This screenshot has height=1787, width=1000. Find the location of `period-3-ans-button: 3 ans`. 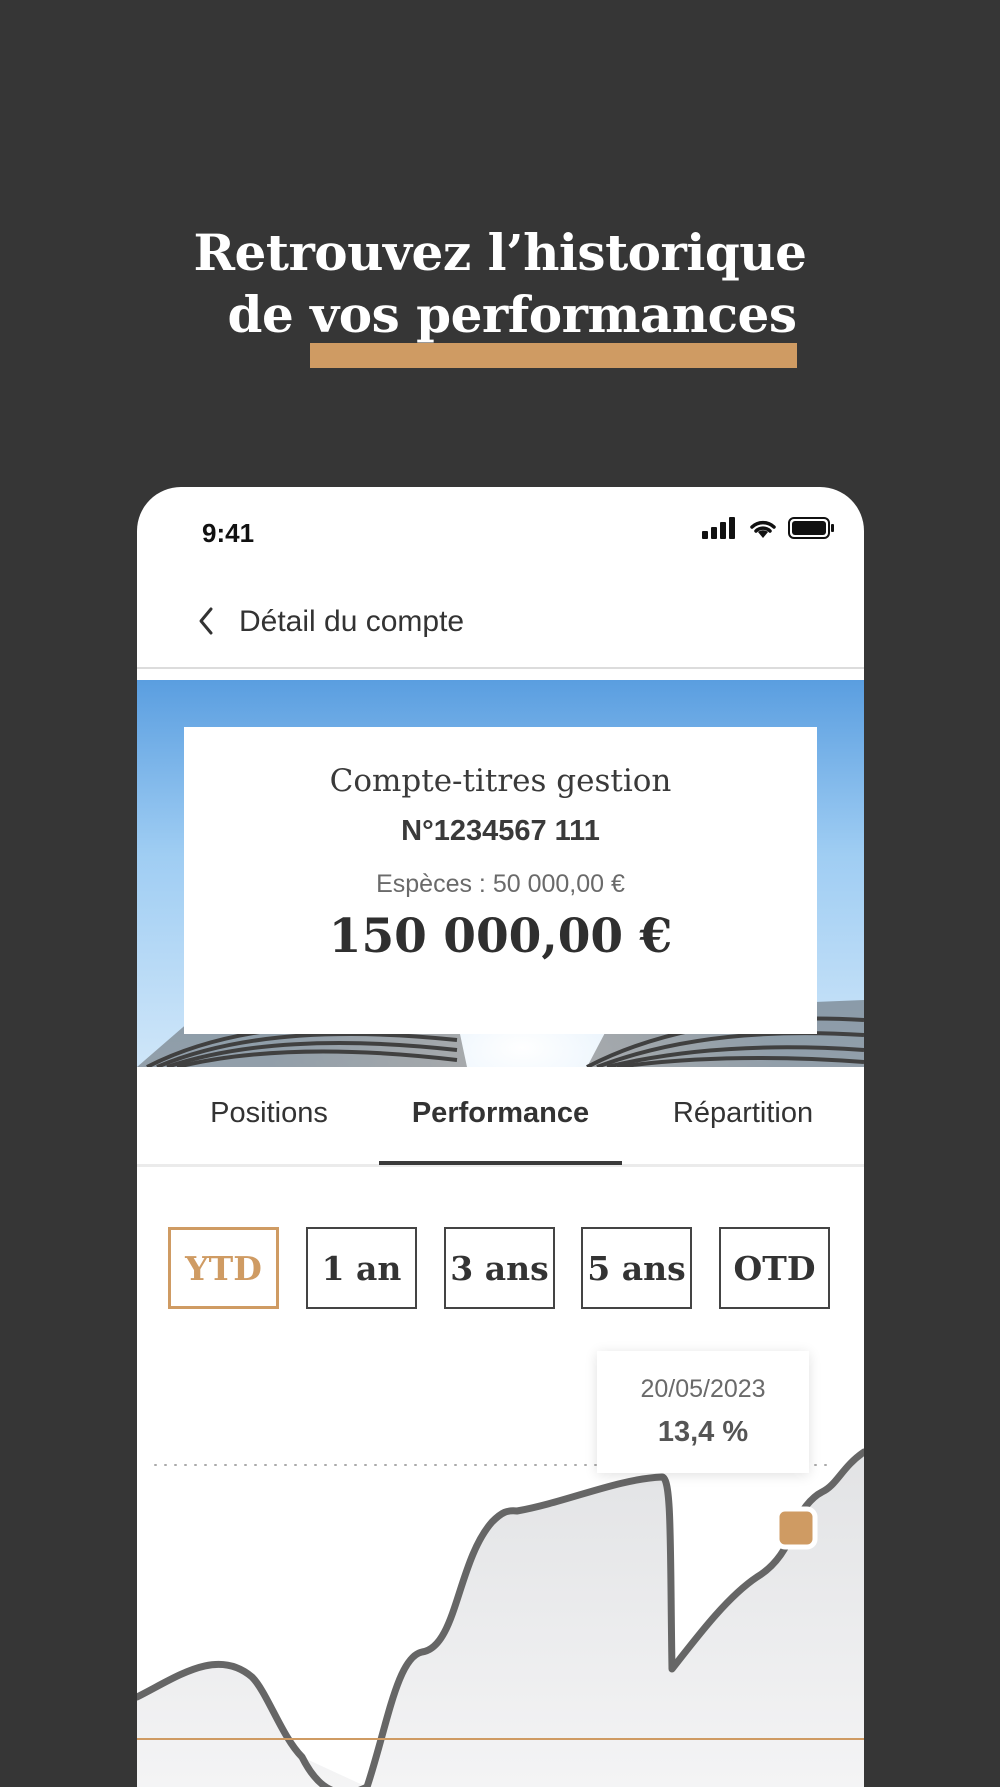

period-3-ans-button: 3 ans is located at coordinates (499, 1268).